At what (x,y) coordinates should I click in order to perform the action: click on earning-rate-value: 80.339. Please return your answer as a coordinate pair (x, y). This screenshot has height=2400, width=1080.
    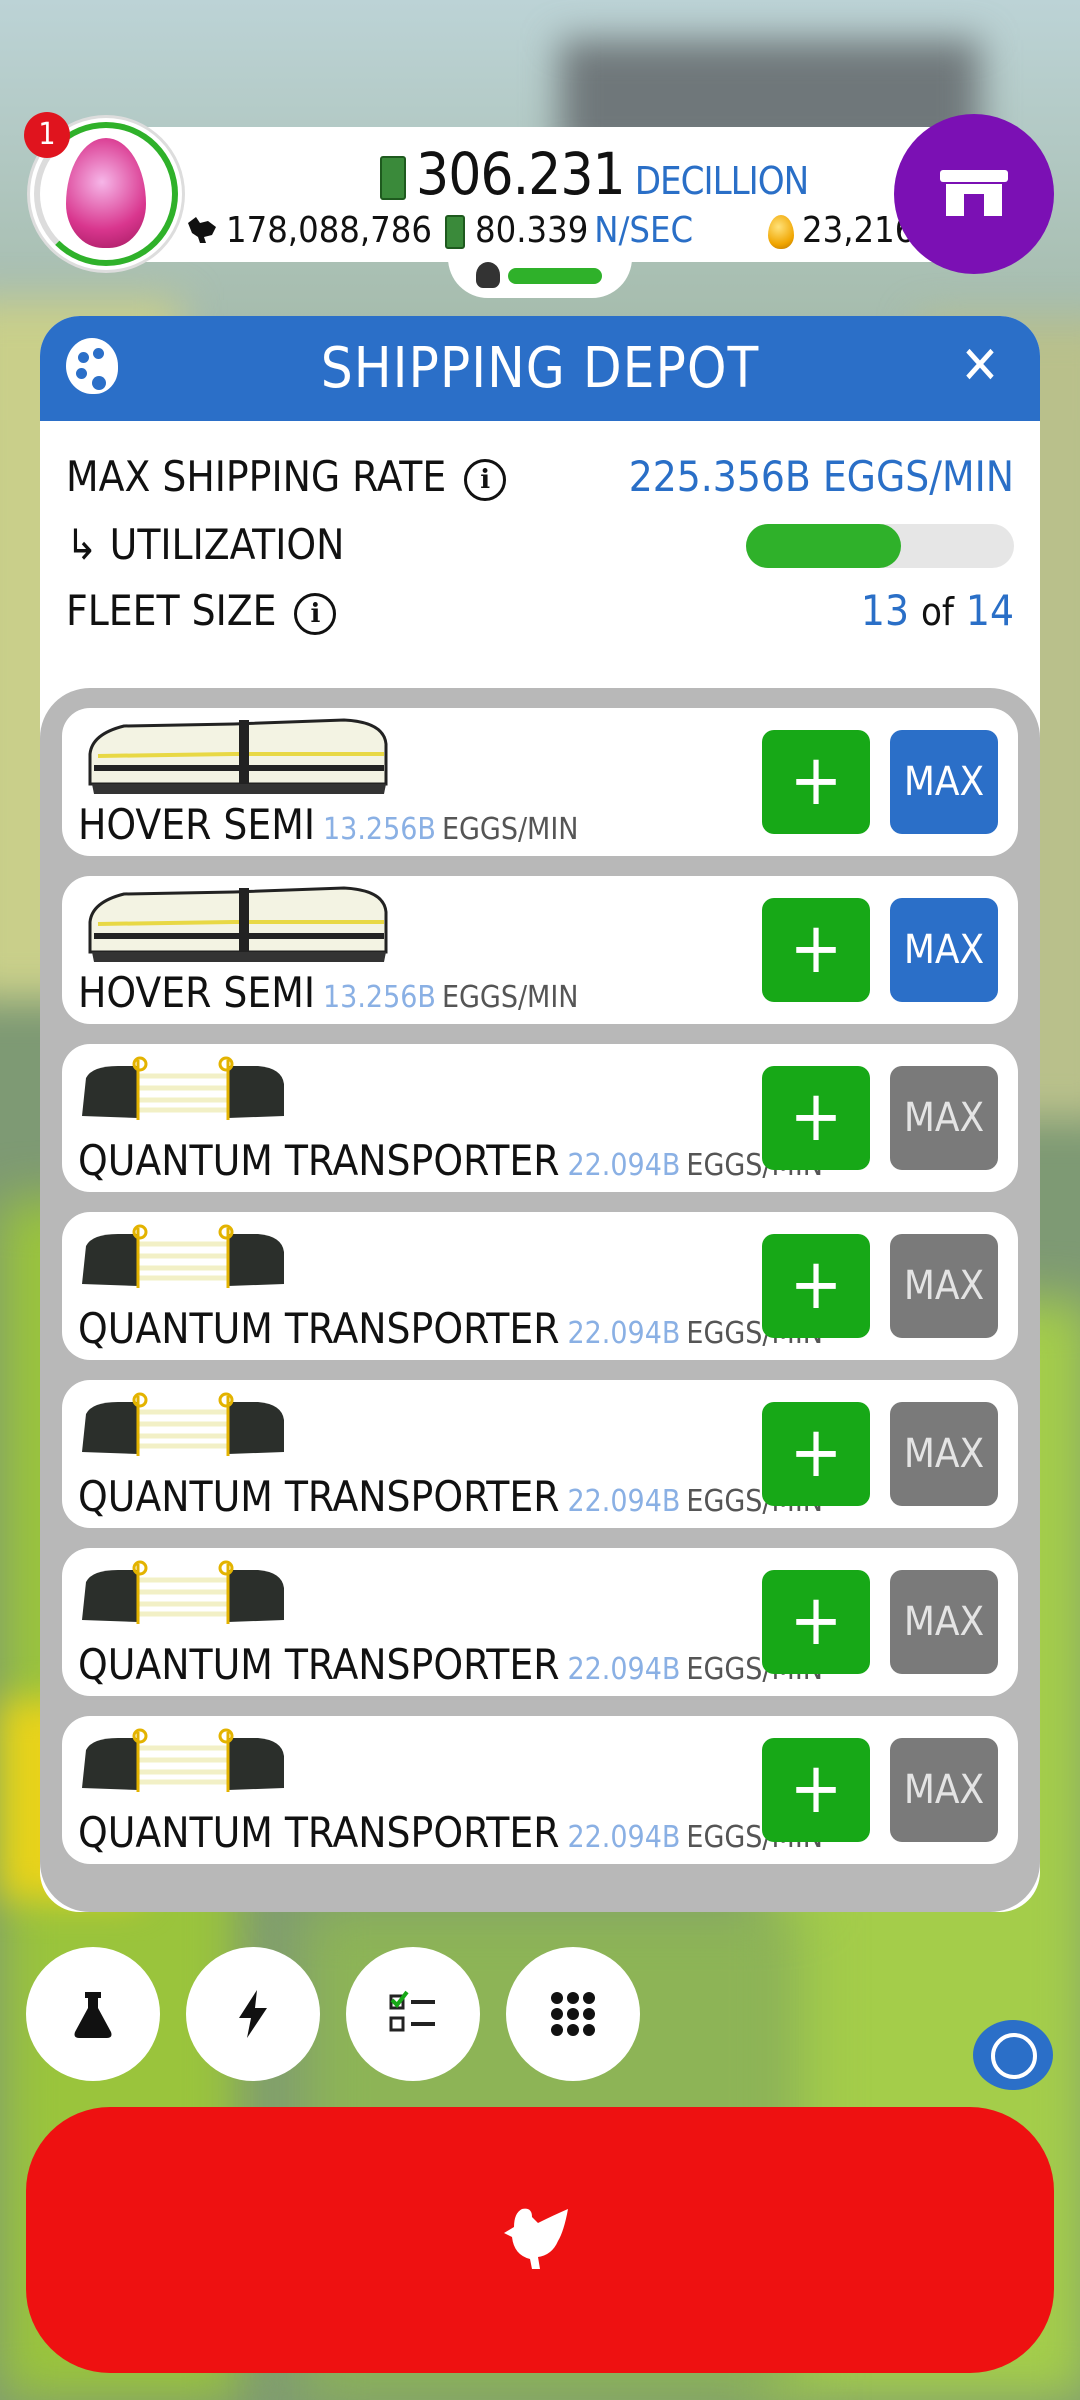
    Looking at the image, I should click on (532, 230).